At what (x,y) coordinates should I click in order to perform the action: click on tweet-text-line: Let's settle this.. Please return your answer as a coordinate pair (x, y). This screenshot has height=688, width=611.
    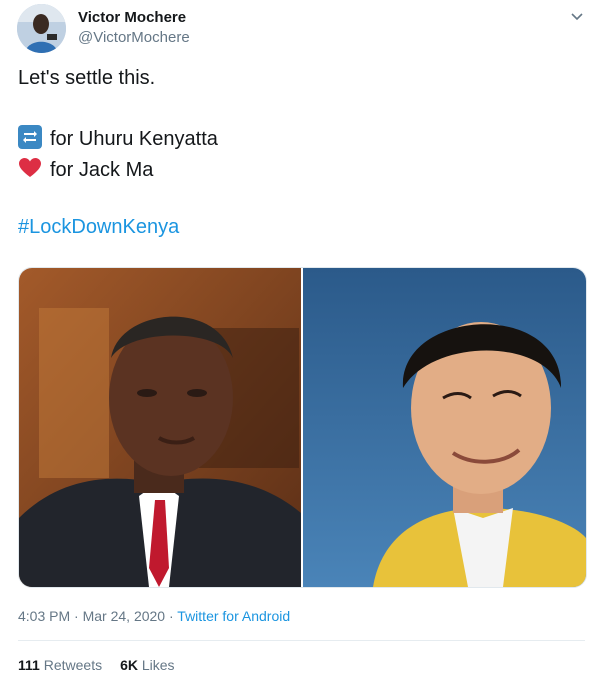
    Looking at the image, I should click on (87, 78).